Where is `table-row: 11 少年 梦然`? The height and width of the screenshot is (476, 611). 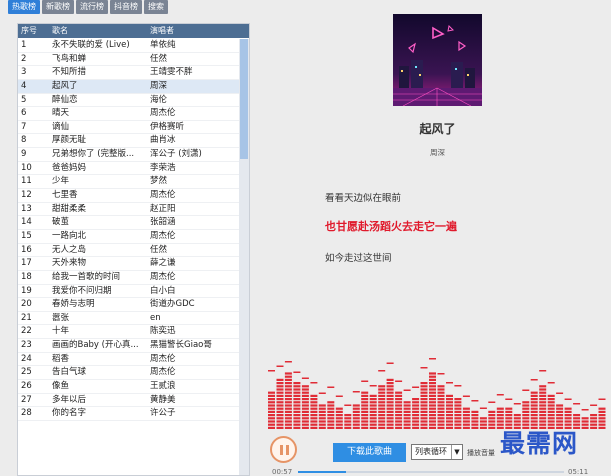
table-row: 11 少年 梦然 is located at coordinates (129, 182).